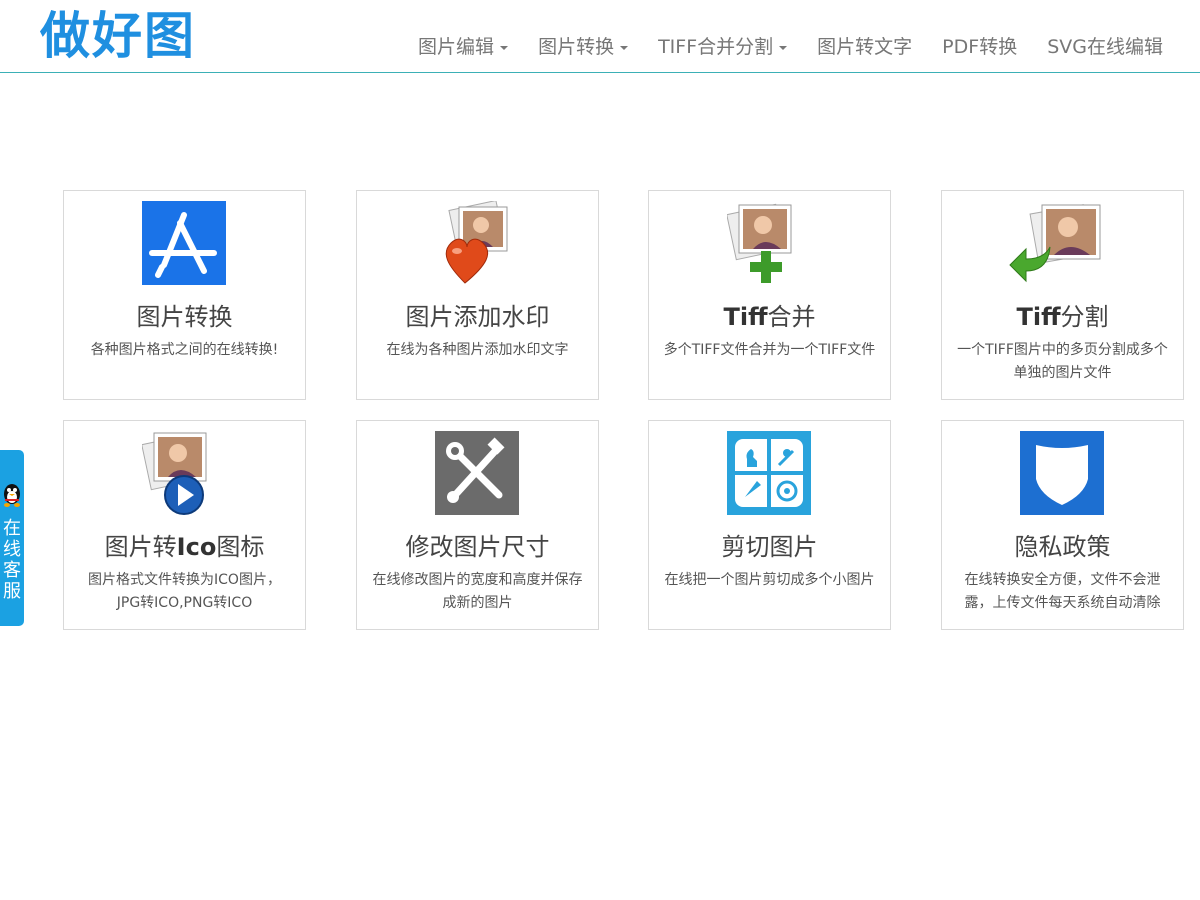  I want to click on card-desc: 一个TIFF图片中的多页分割成多个单独的图片文件, so click(1062, 361).